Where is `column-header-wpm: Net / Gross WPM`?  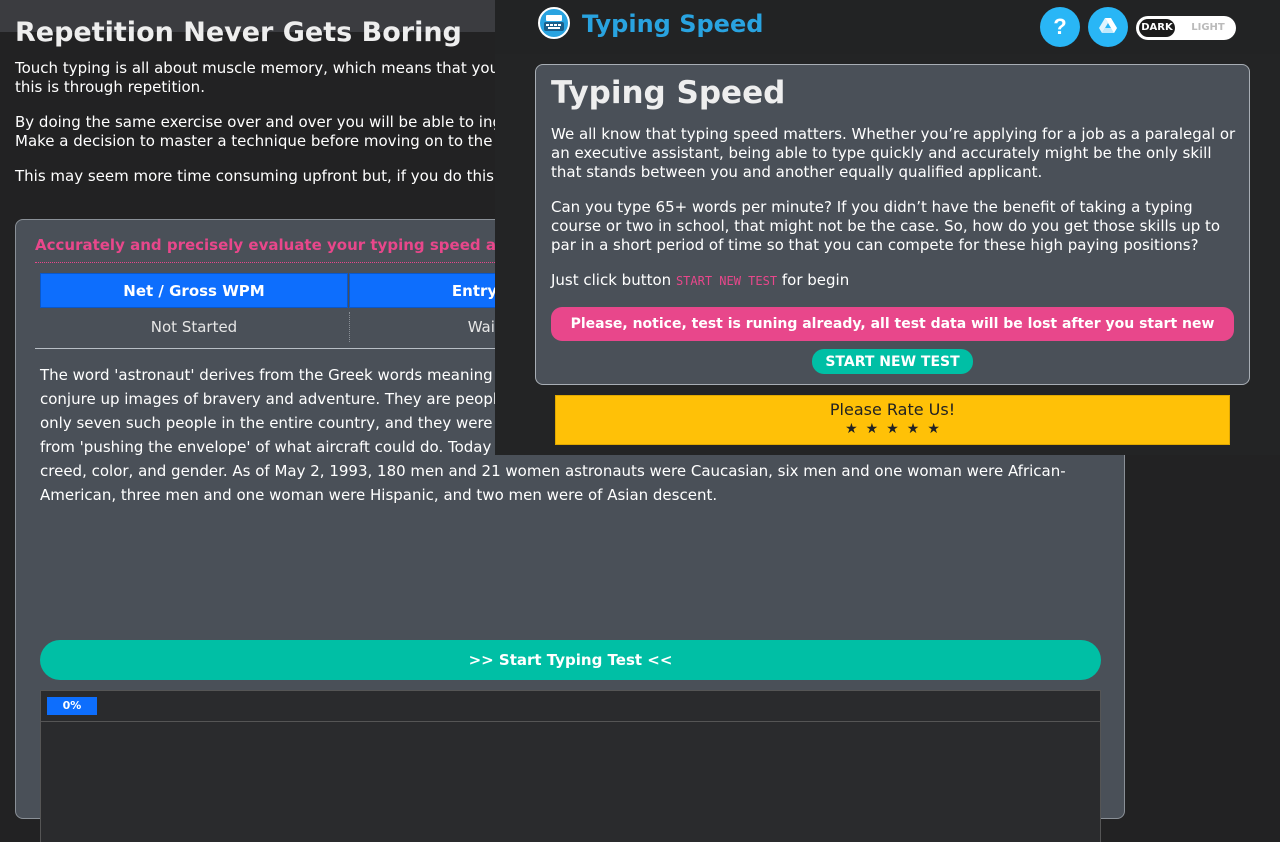 column-header-wpm: Net / Gross WPM is located at coordinates (194, 290).